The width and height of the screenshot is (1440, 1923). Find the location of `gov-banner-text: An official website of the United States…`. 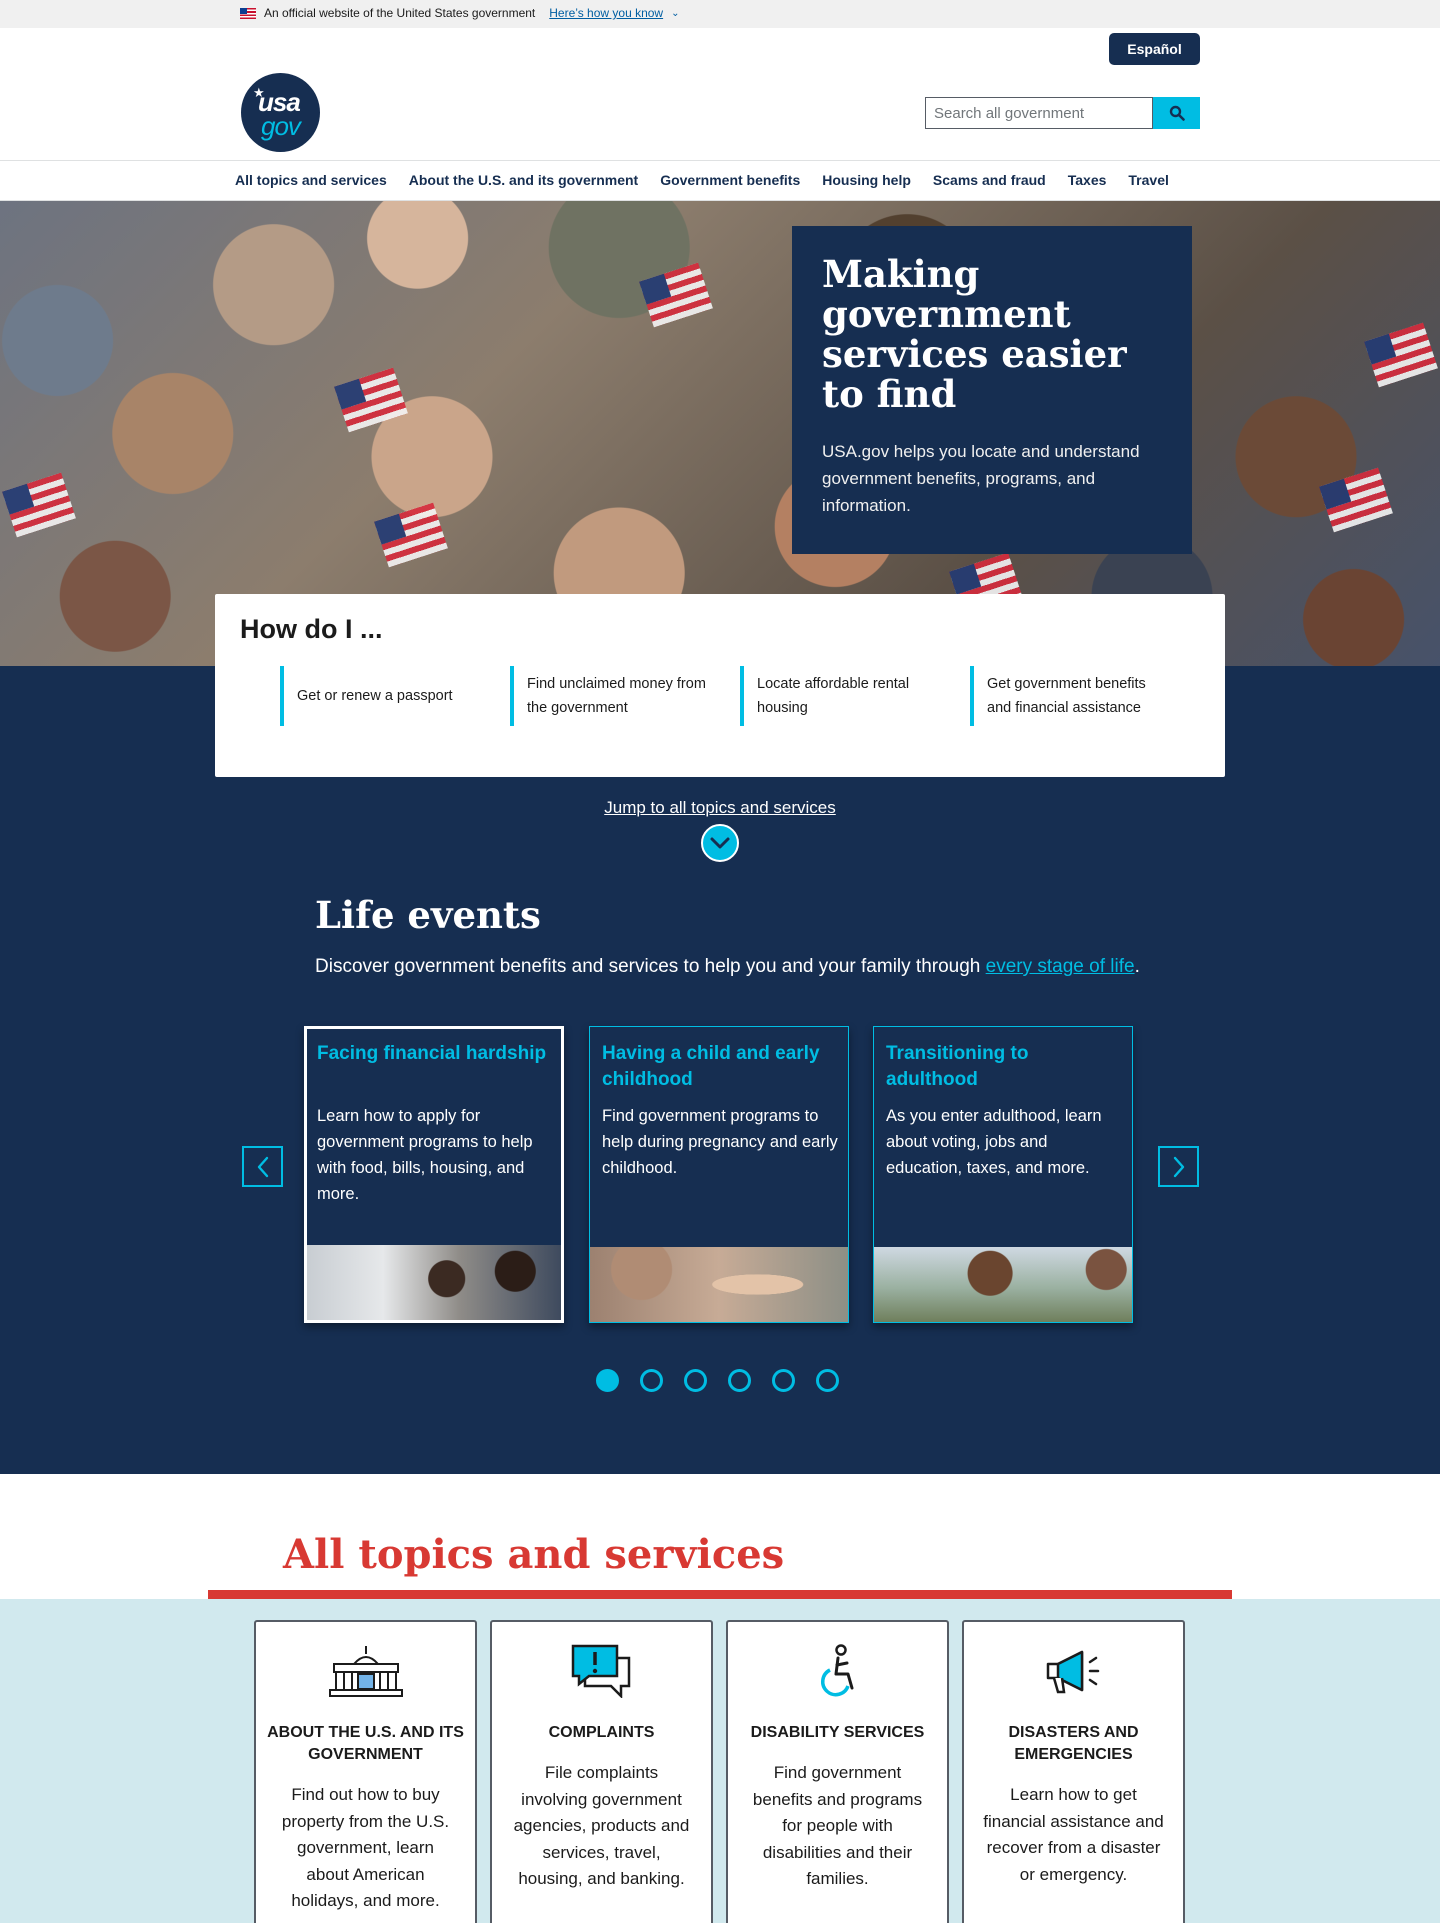

gov-banner-text: An official website of the United States… is located at coordinates (400, 13).